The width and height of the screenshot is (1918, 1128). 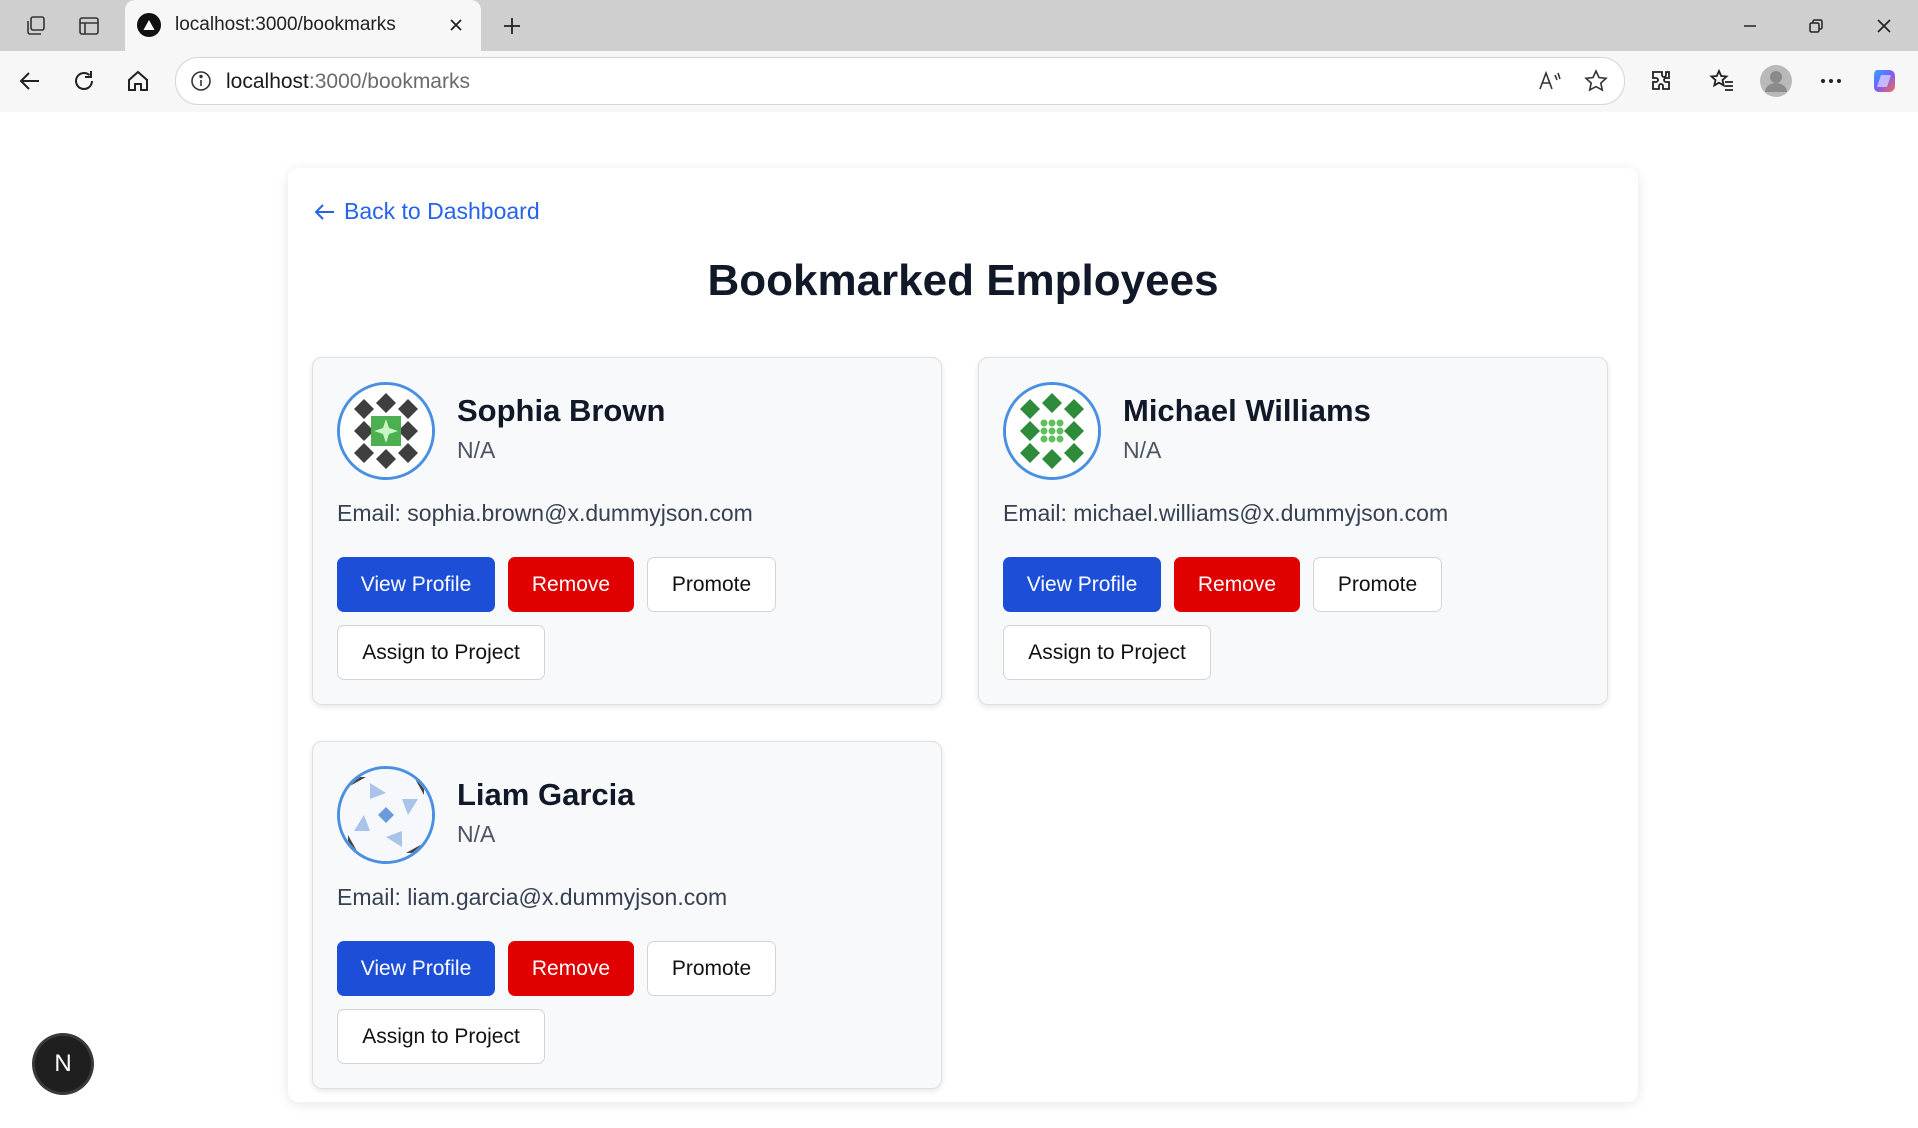 What do you see at coordinates (561, 410) in the screenshot?
I see `employee-name: Sophia Brown` at bounding box center [561, 410].